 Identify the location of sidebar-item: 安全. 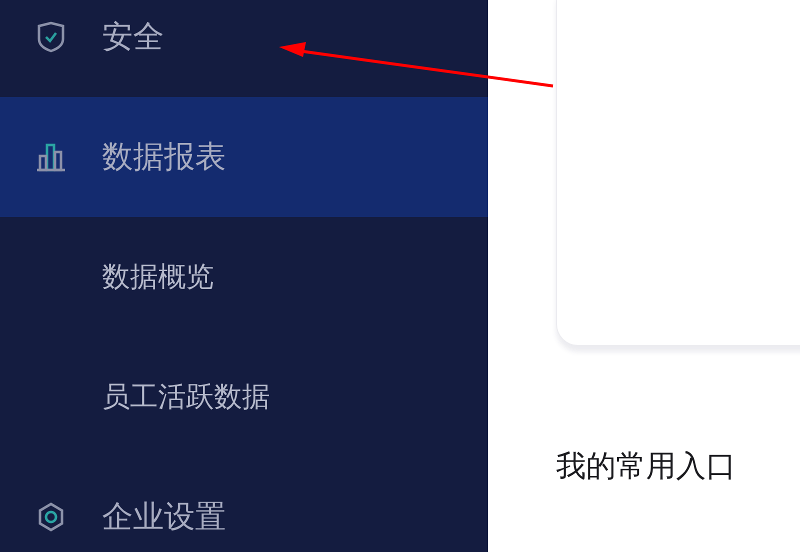
(244, 48).